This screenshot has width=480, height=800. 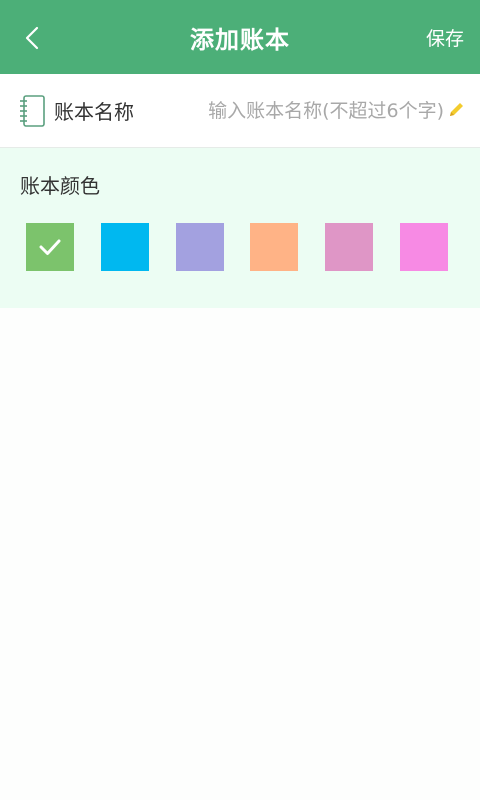 I want to click on chevron-left-icon, so click(x=32, y=38).